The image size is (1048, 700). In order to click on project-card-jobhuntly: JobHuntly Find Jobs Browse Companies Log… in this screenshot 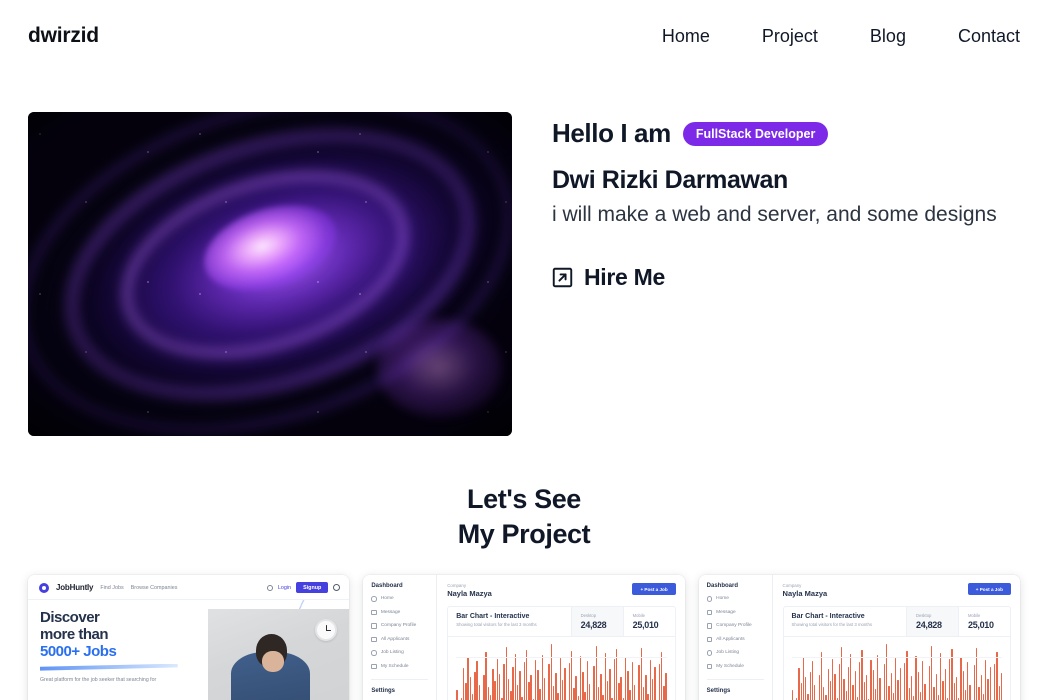, I will do `click(189, 637)`.